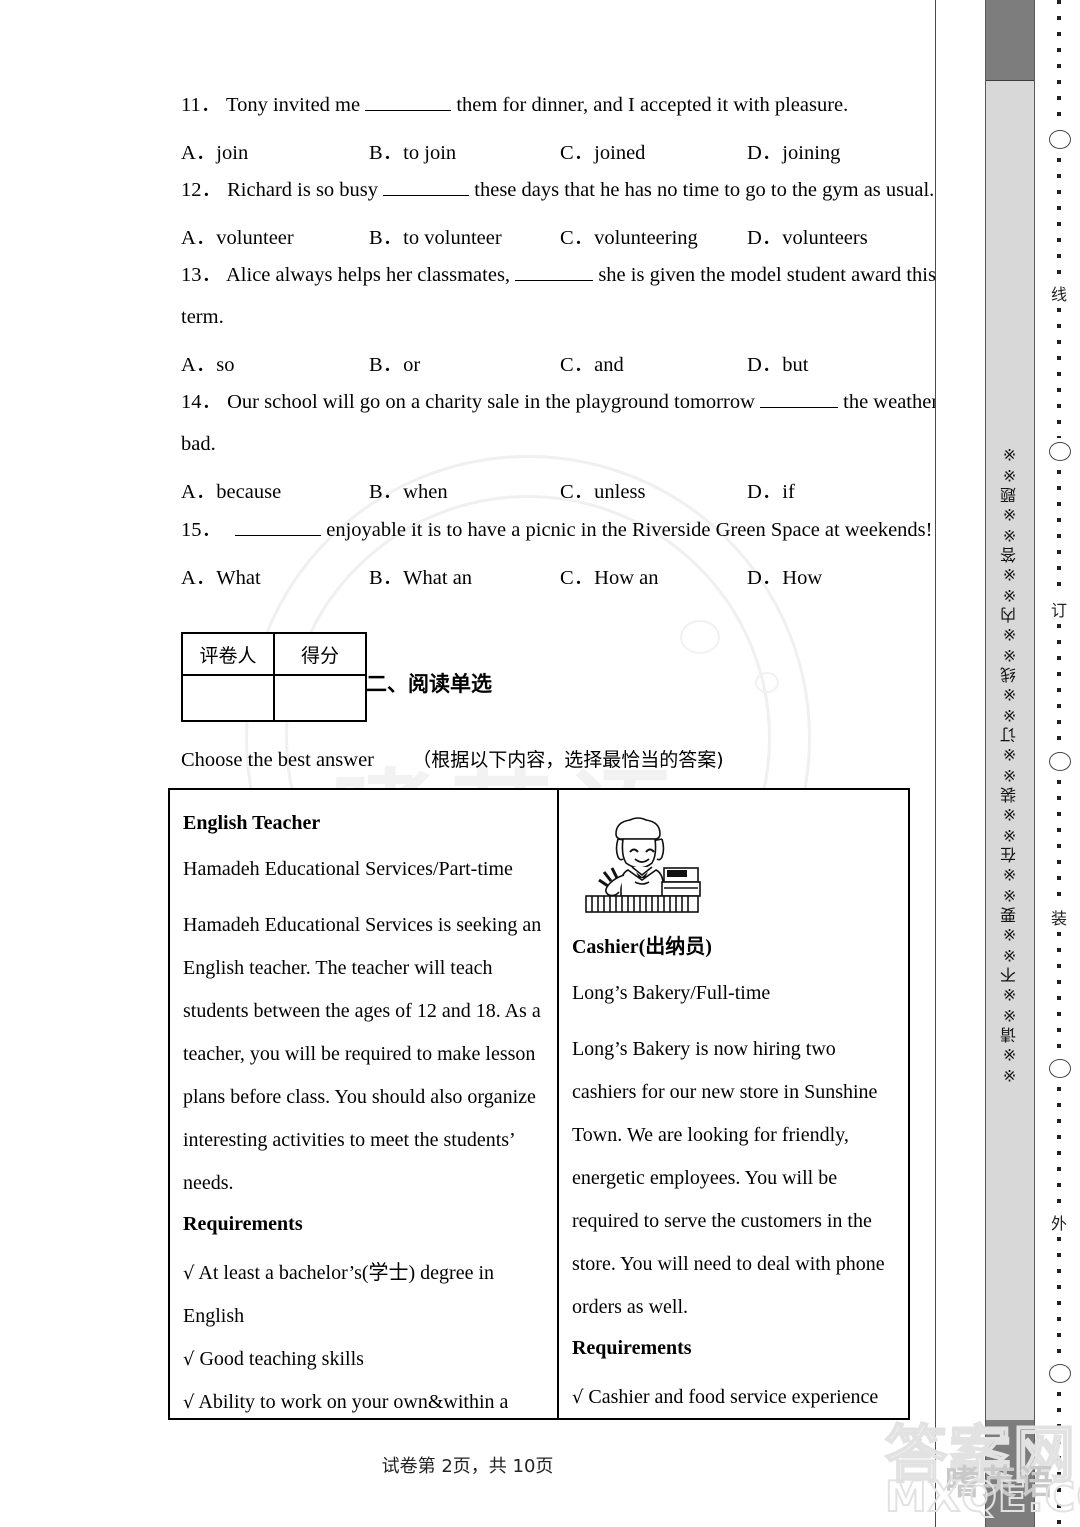  Describe the element at coordinates (1010, 40) in the screenshot. I see `seal-band-top-segment` at that location.